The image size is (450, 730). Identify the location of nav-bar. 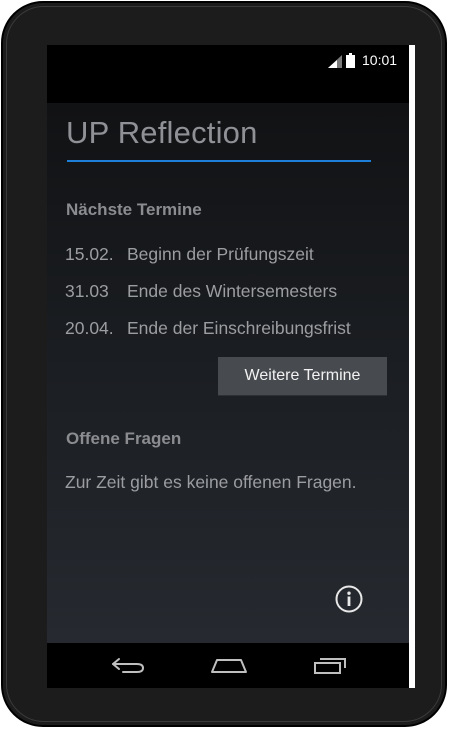
(228, 665).